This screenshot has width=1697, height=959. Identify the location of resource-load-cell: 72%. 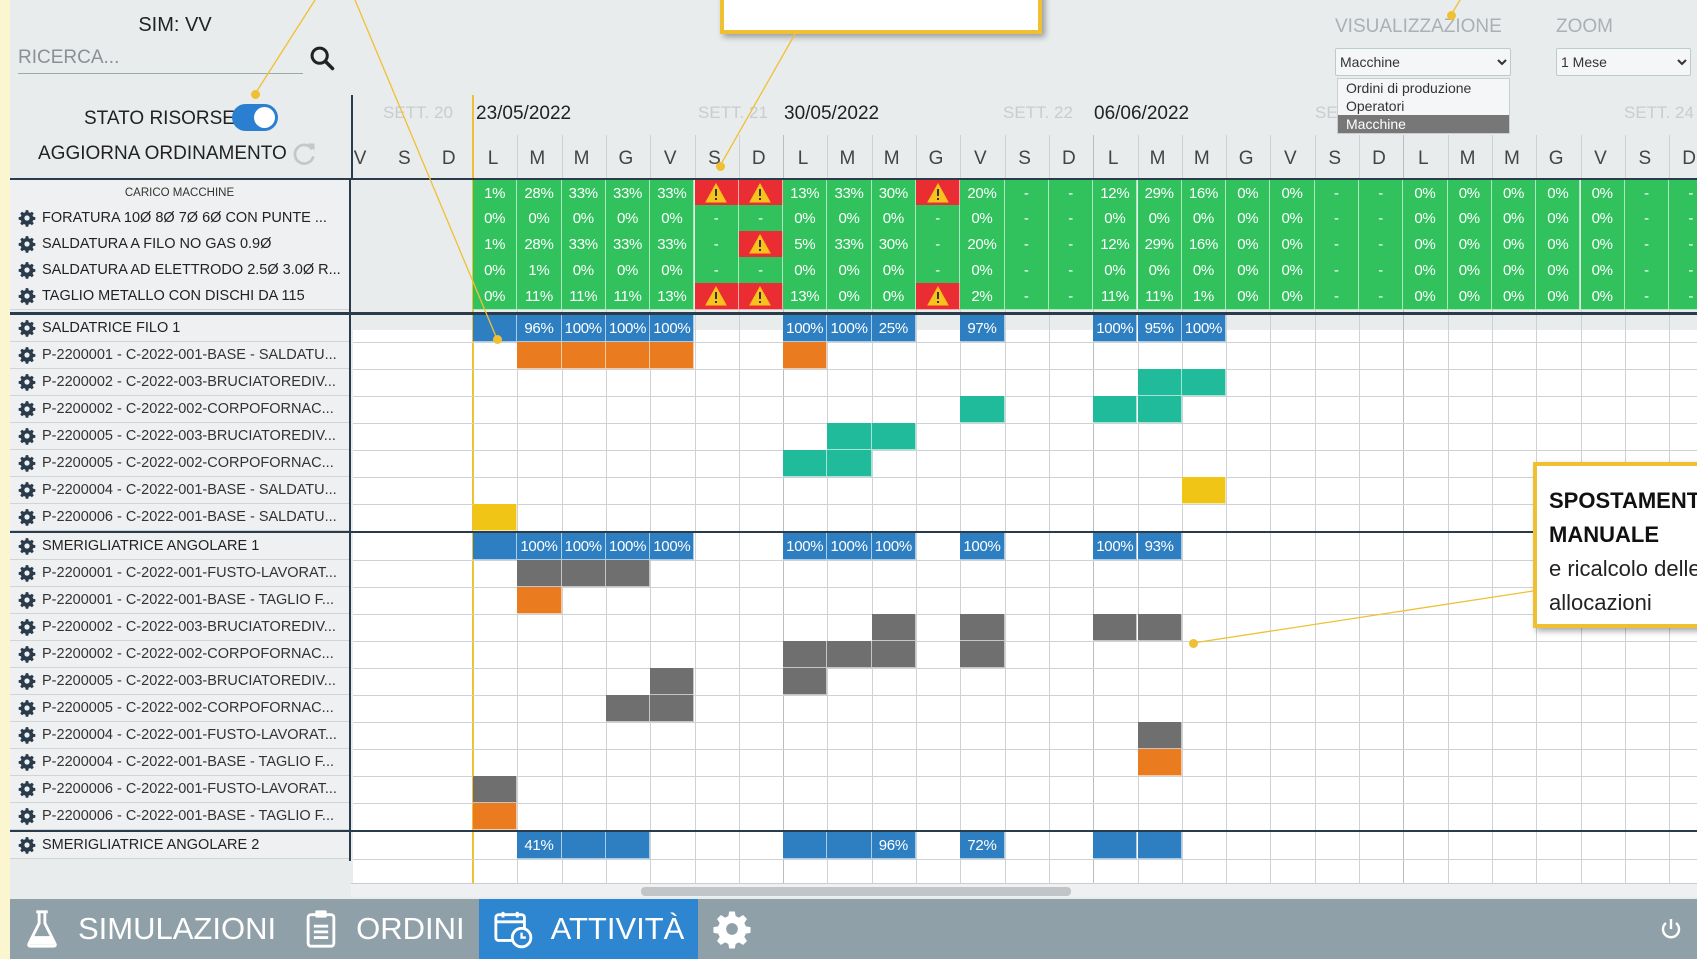
(982, 845).